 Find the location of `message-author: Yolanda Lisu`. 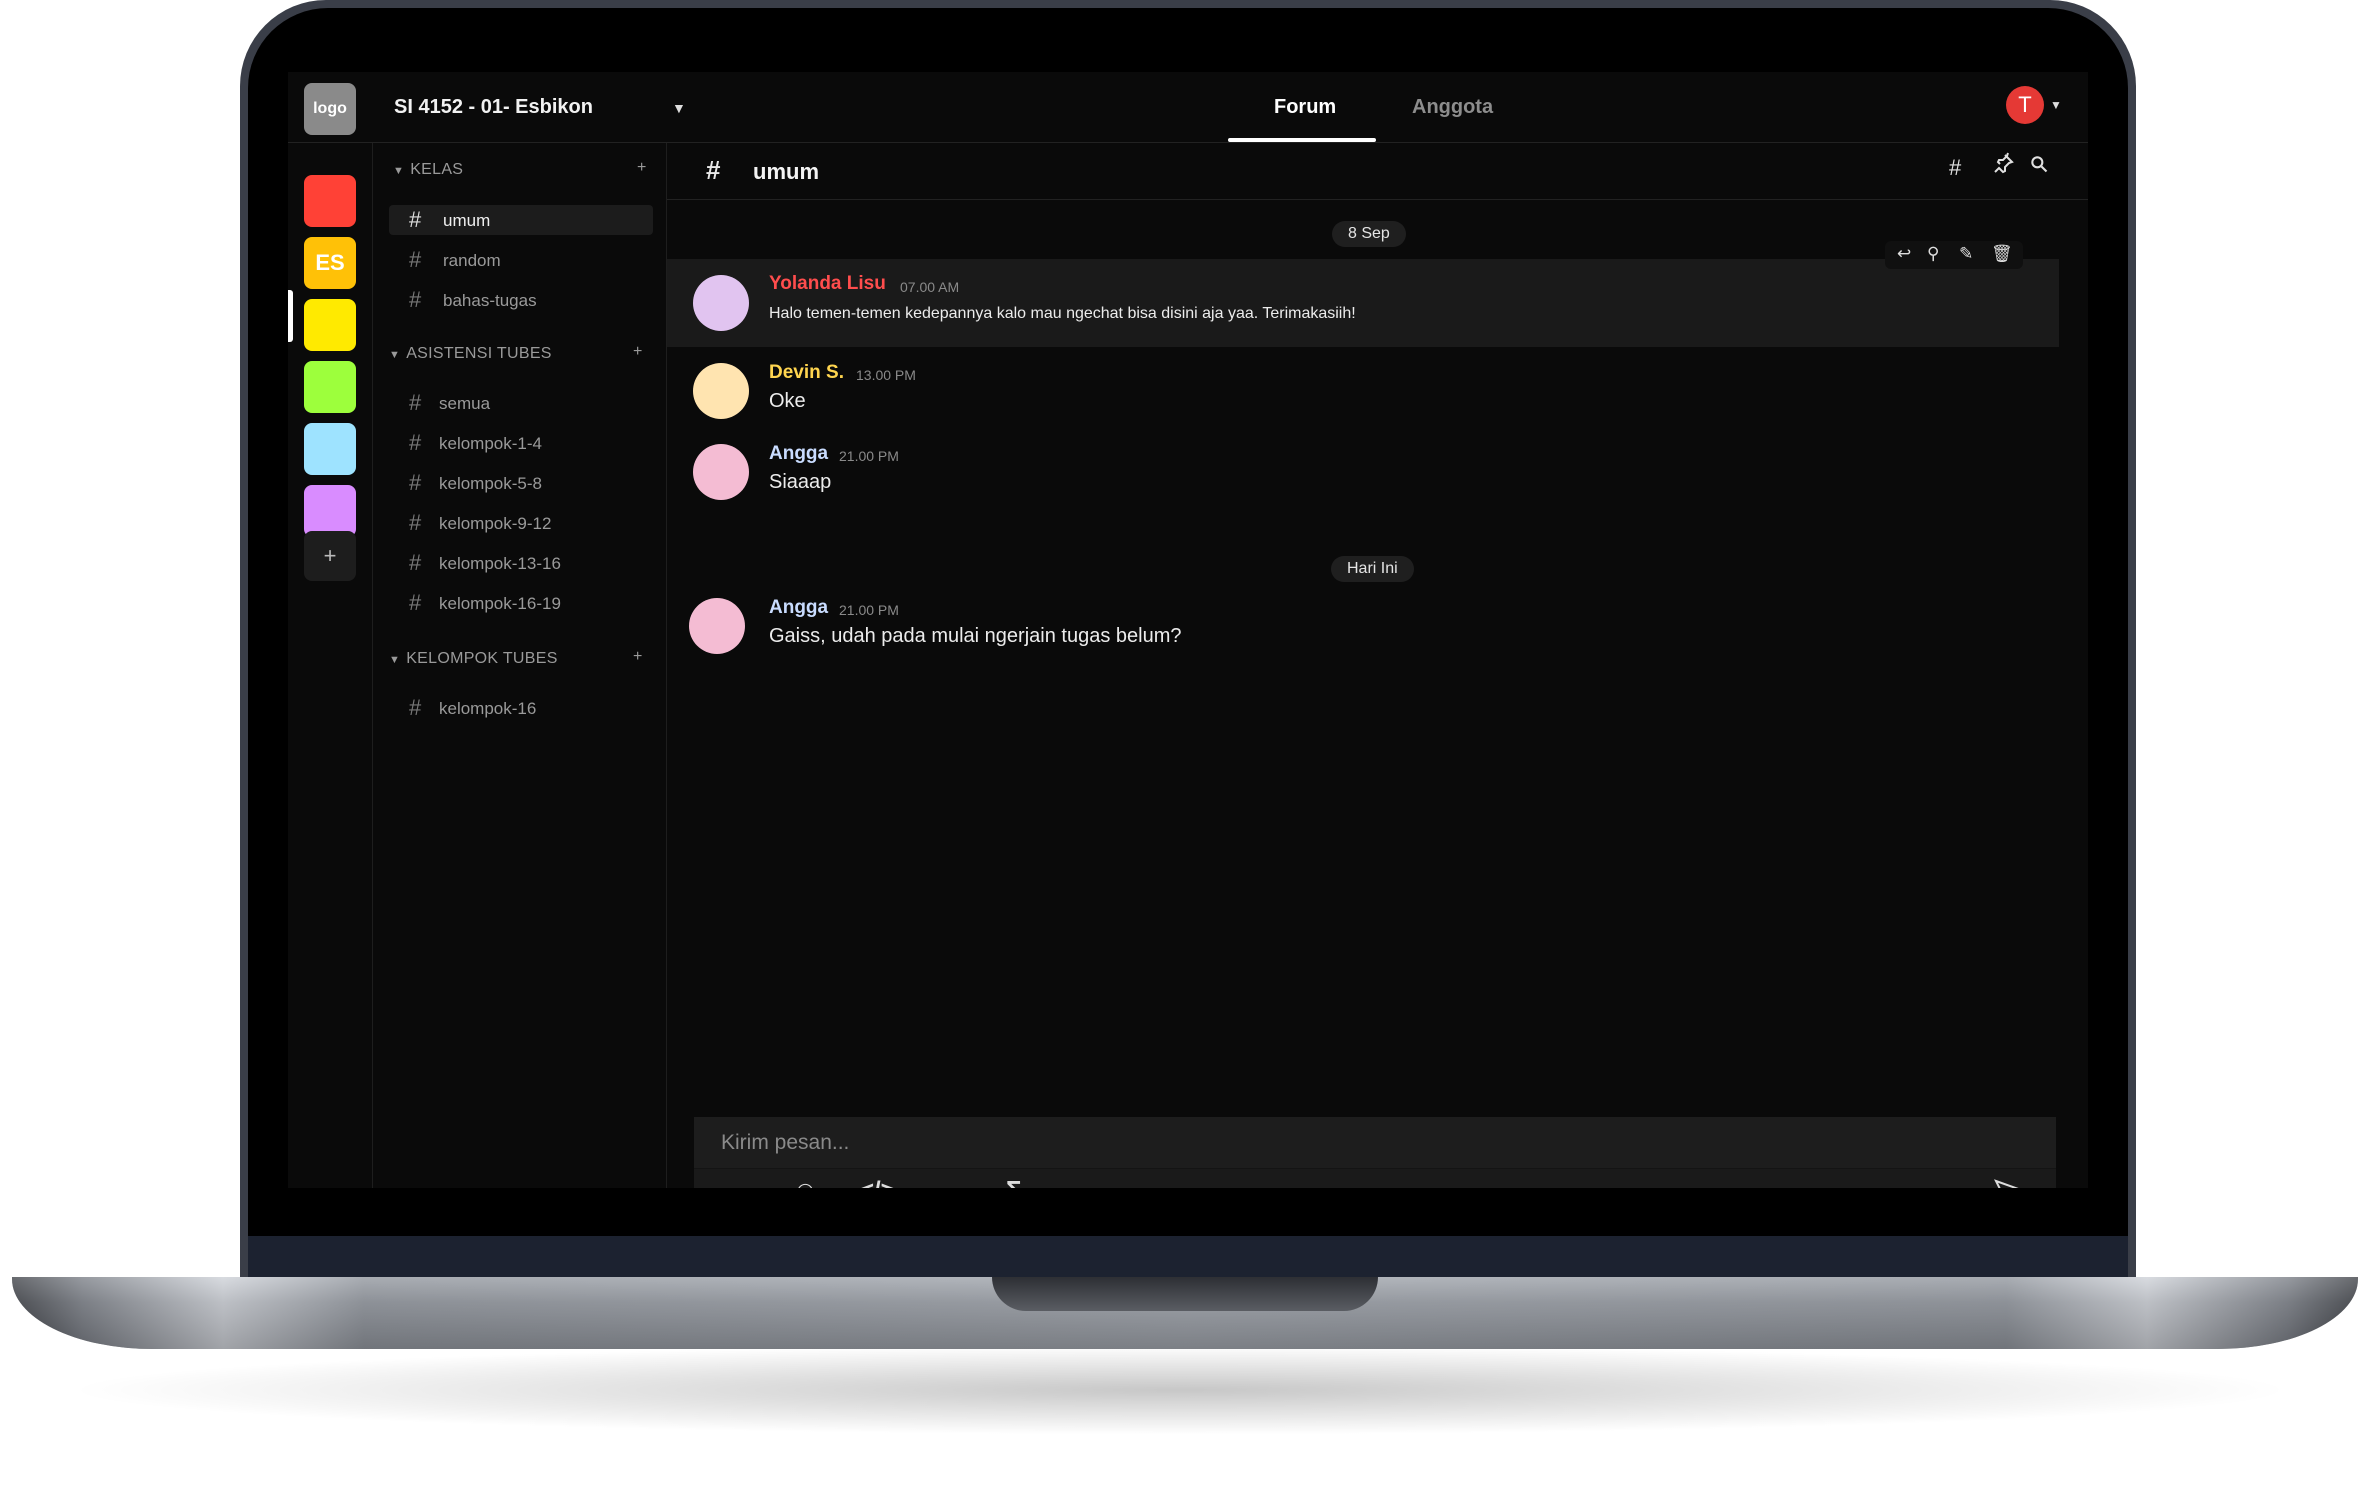

message-author: Yolanda Lisu is located at coordinates (827, 284).